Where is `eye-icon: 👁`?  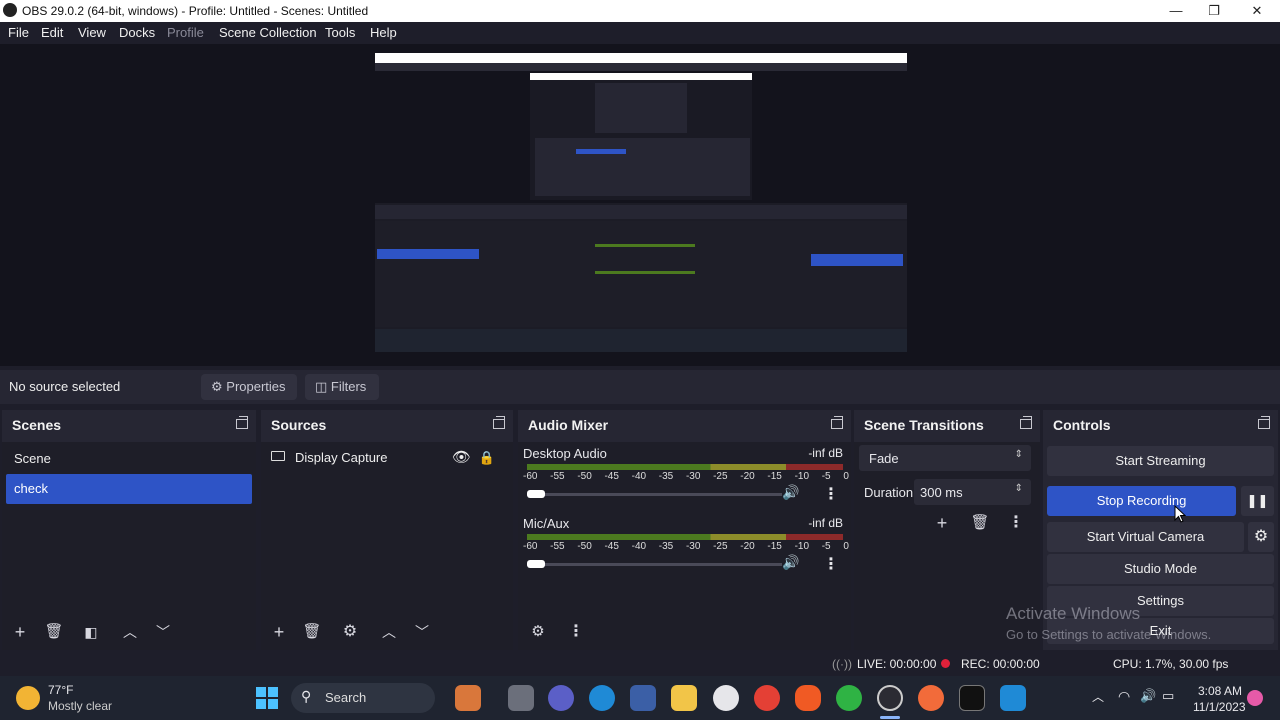 eye-icon: 👁 is located at coordinates (461, 458).